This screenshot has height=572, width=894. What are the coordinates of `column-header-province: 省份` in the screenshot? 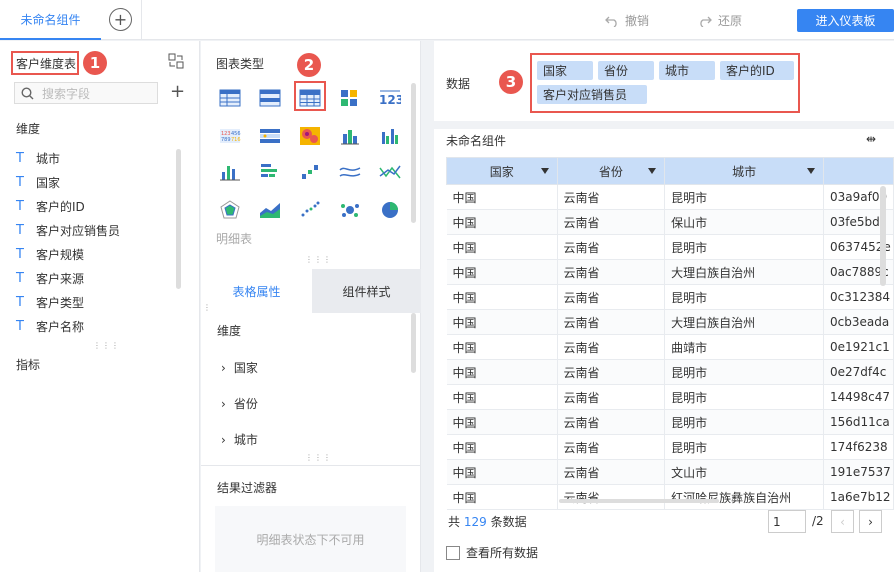 It's located at (611, 171).